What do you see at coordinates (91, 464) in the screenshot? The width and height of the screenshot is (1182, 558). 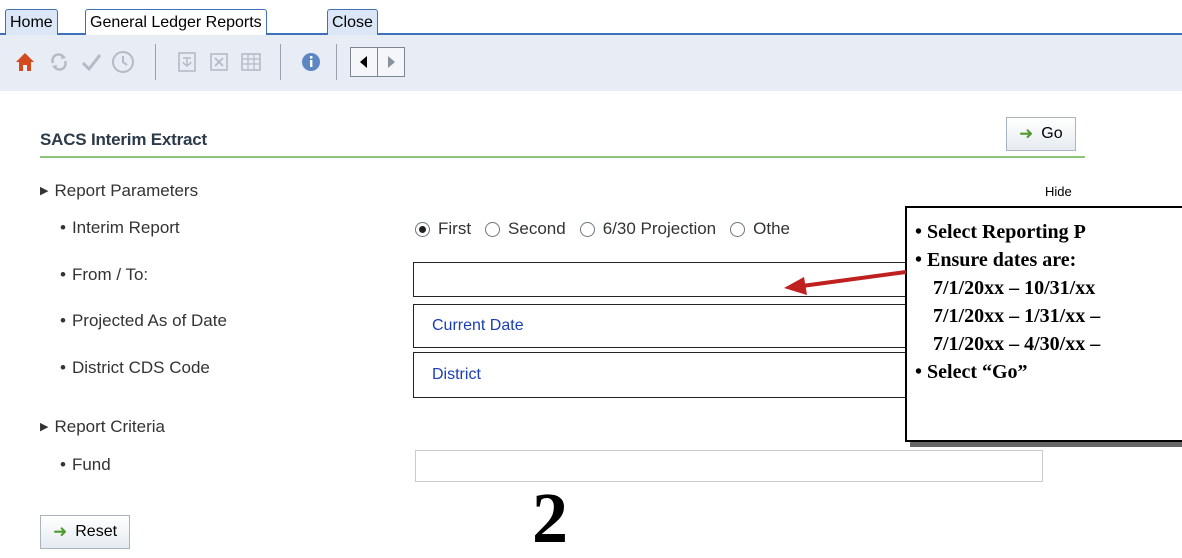 I see `fund-label-text: Fund` at bounding box center [91, 464].